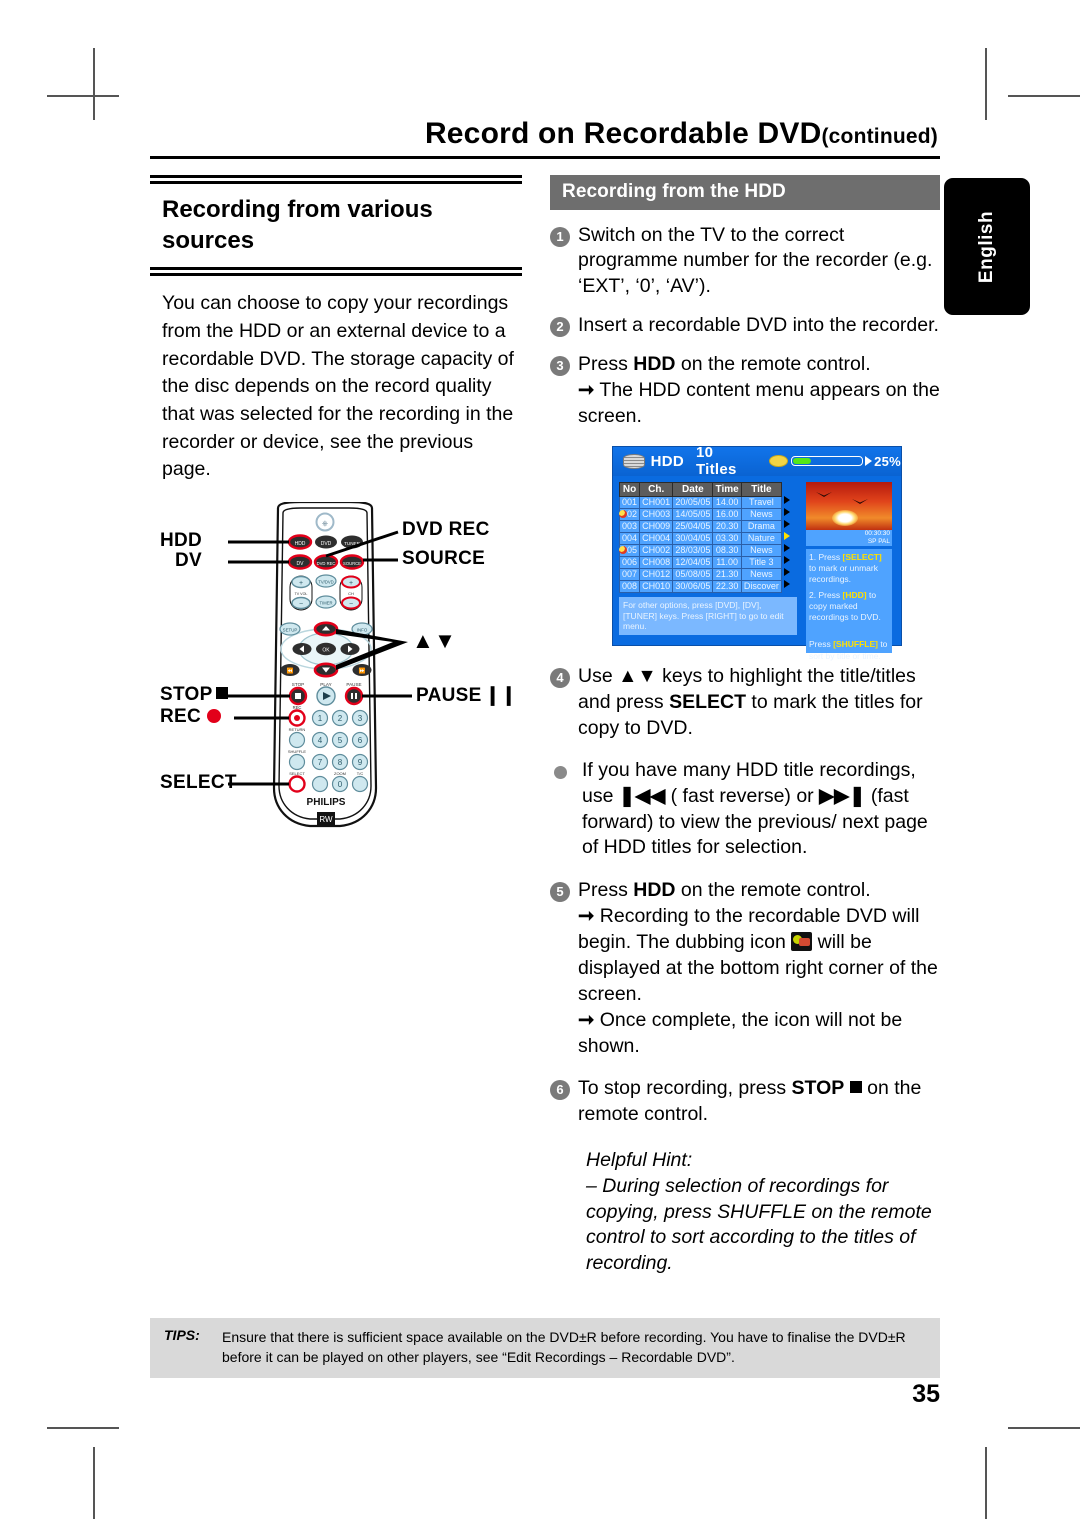 The height and width of the screenshot is (1524, 1080). What do you see at coordinates (297, 773) in the screenshot?
I see `svg-text: SELECT` at bounding box center [297, 773].